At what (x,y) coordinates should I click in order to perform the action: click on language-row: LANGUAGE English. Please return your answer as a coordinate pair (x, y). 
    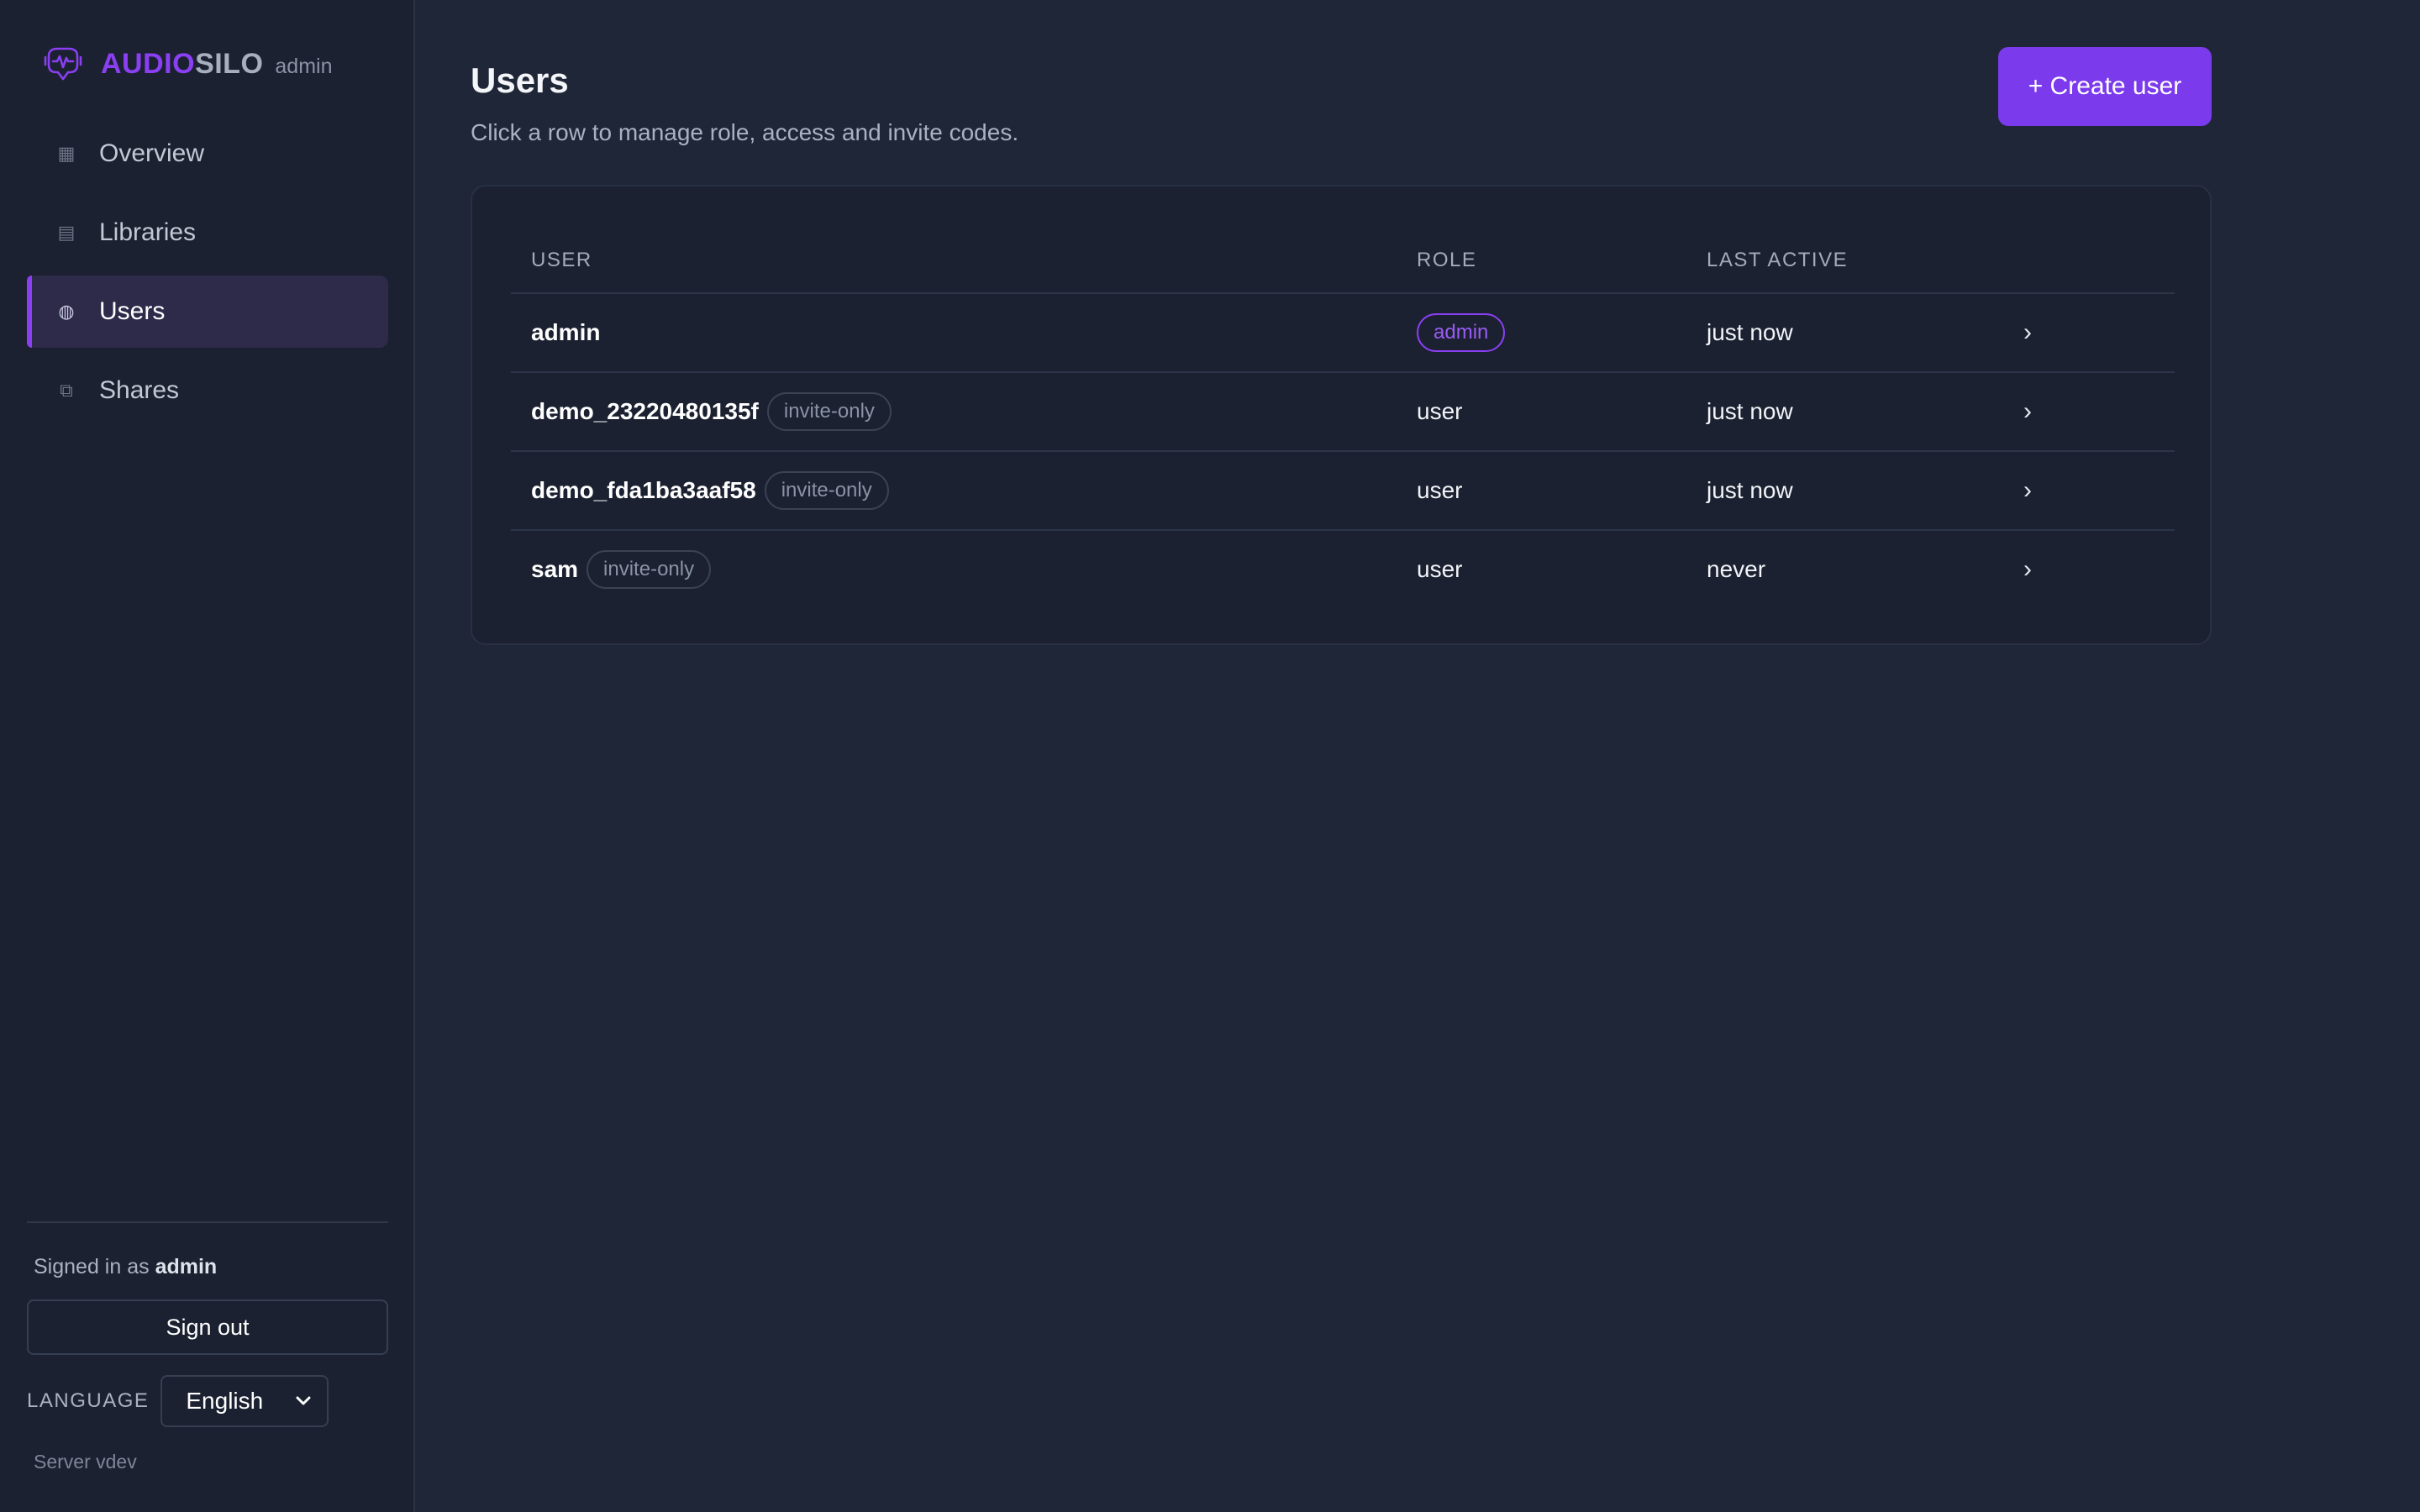
    Looking at the image, I should click on (207, 1401).